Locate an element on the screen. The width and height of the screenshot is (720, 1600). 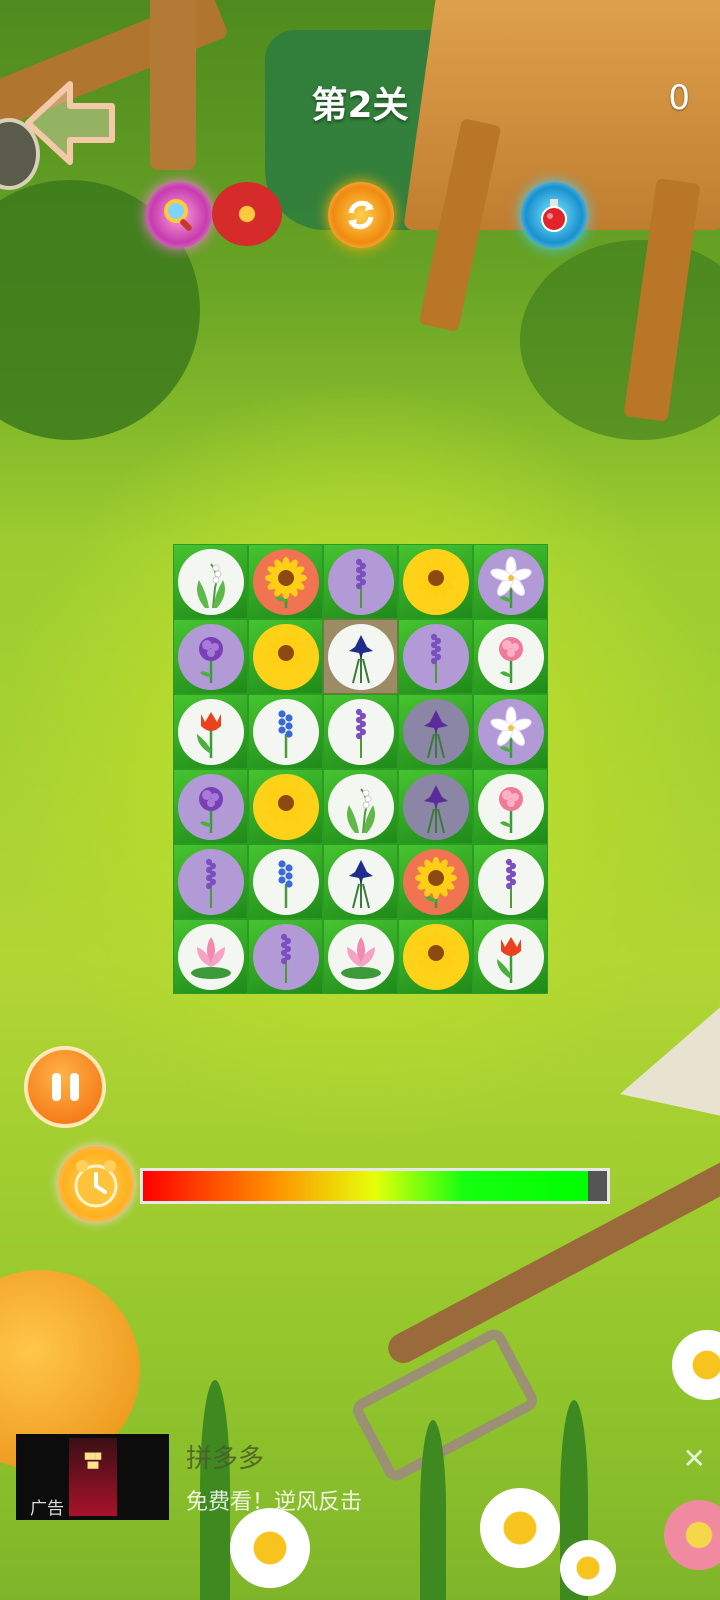
pause-icon is located at coordinates (65, 1087).